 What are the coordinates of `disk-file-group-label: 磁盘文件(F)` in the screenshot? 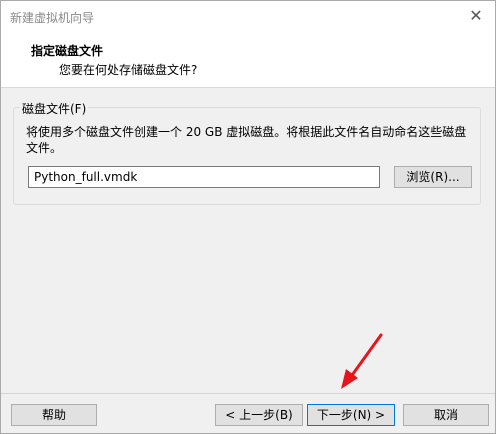 It's located at (54, 108).